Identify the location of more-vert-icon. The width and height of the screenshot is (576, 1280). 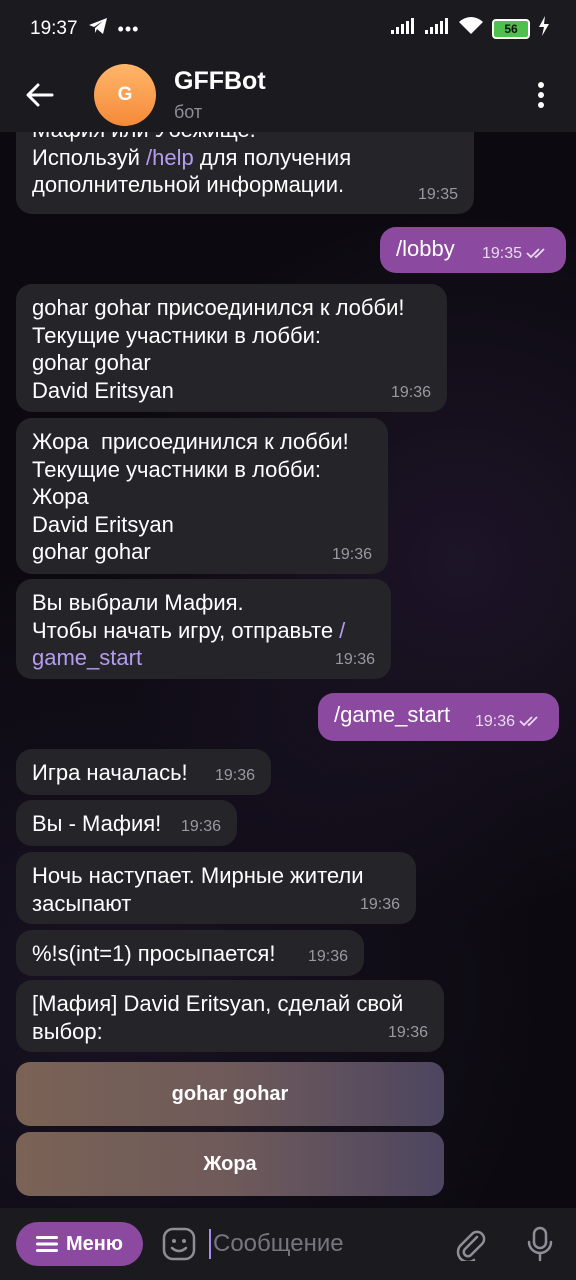
(541, 95).